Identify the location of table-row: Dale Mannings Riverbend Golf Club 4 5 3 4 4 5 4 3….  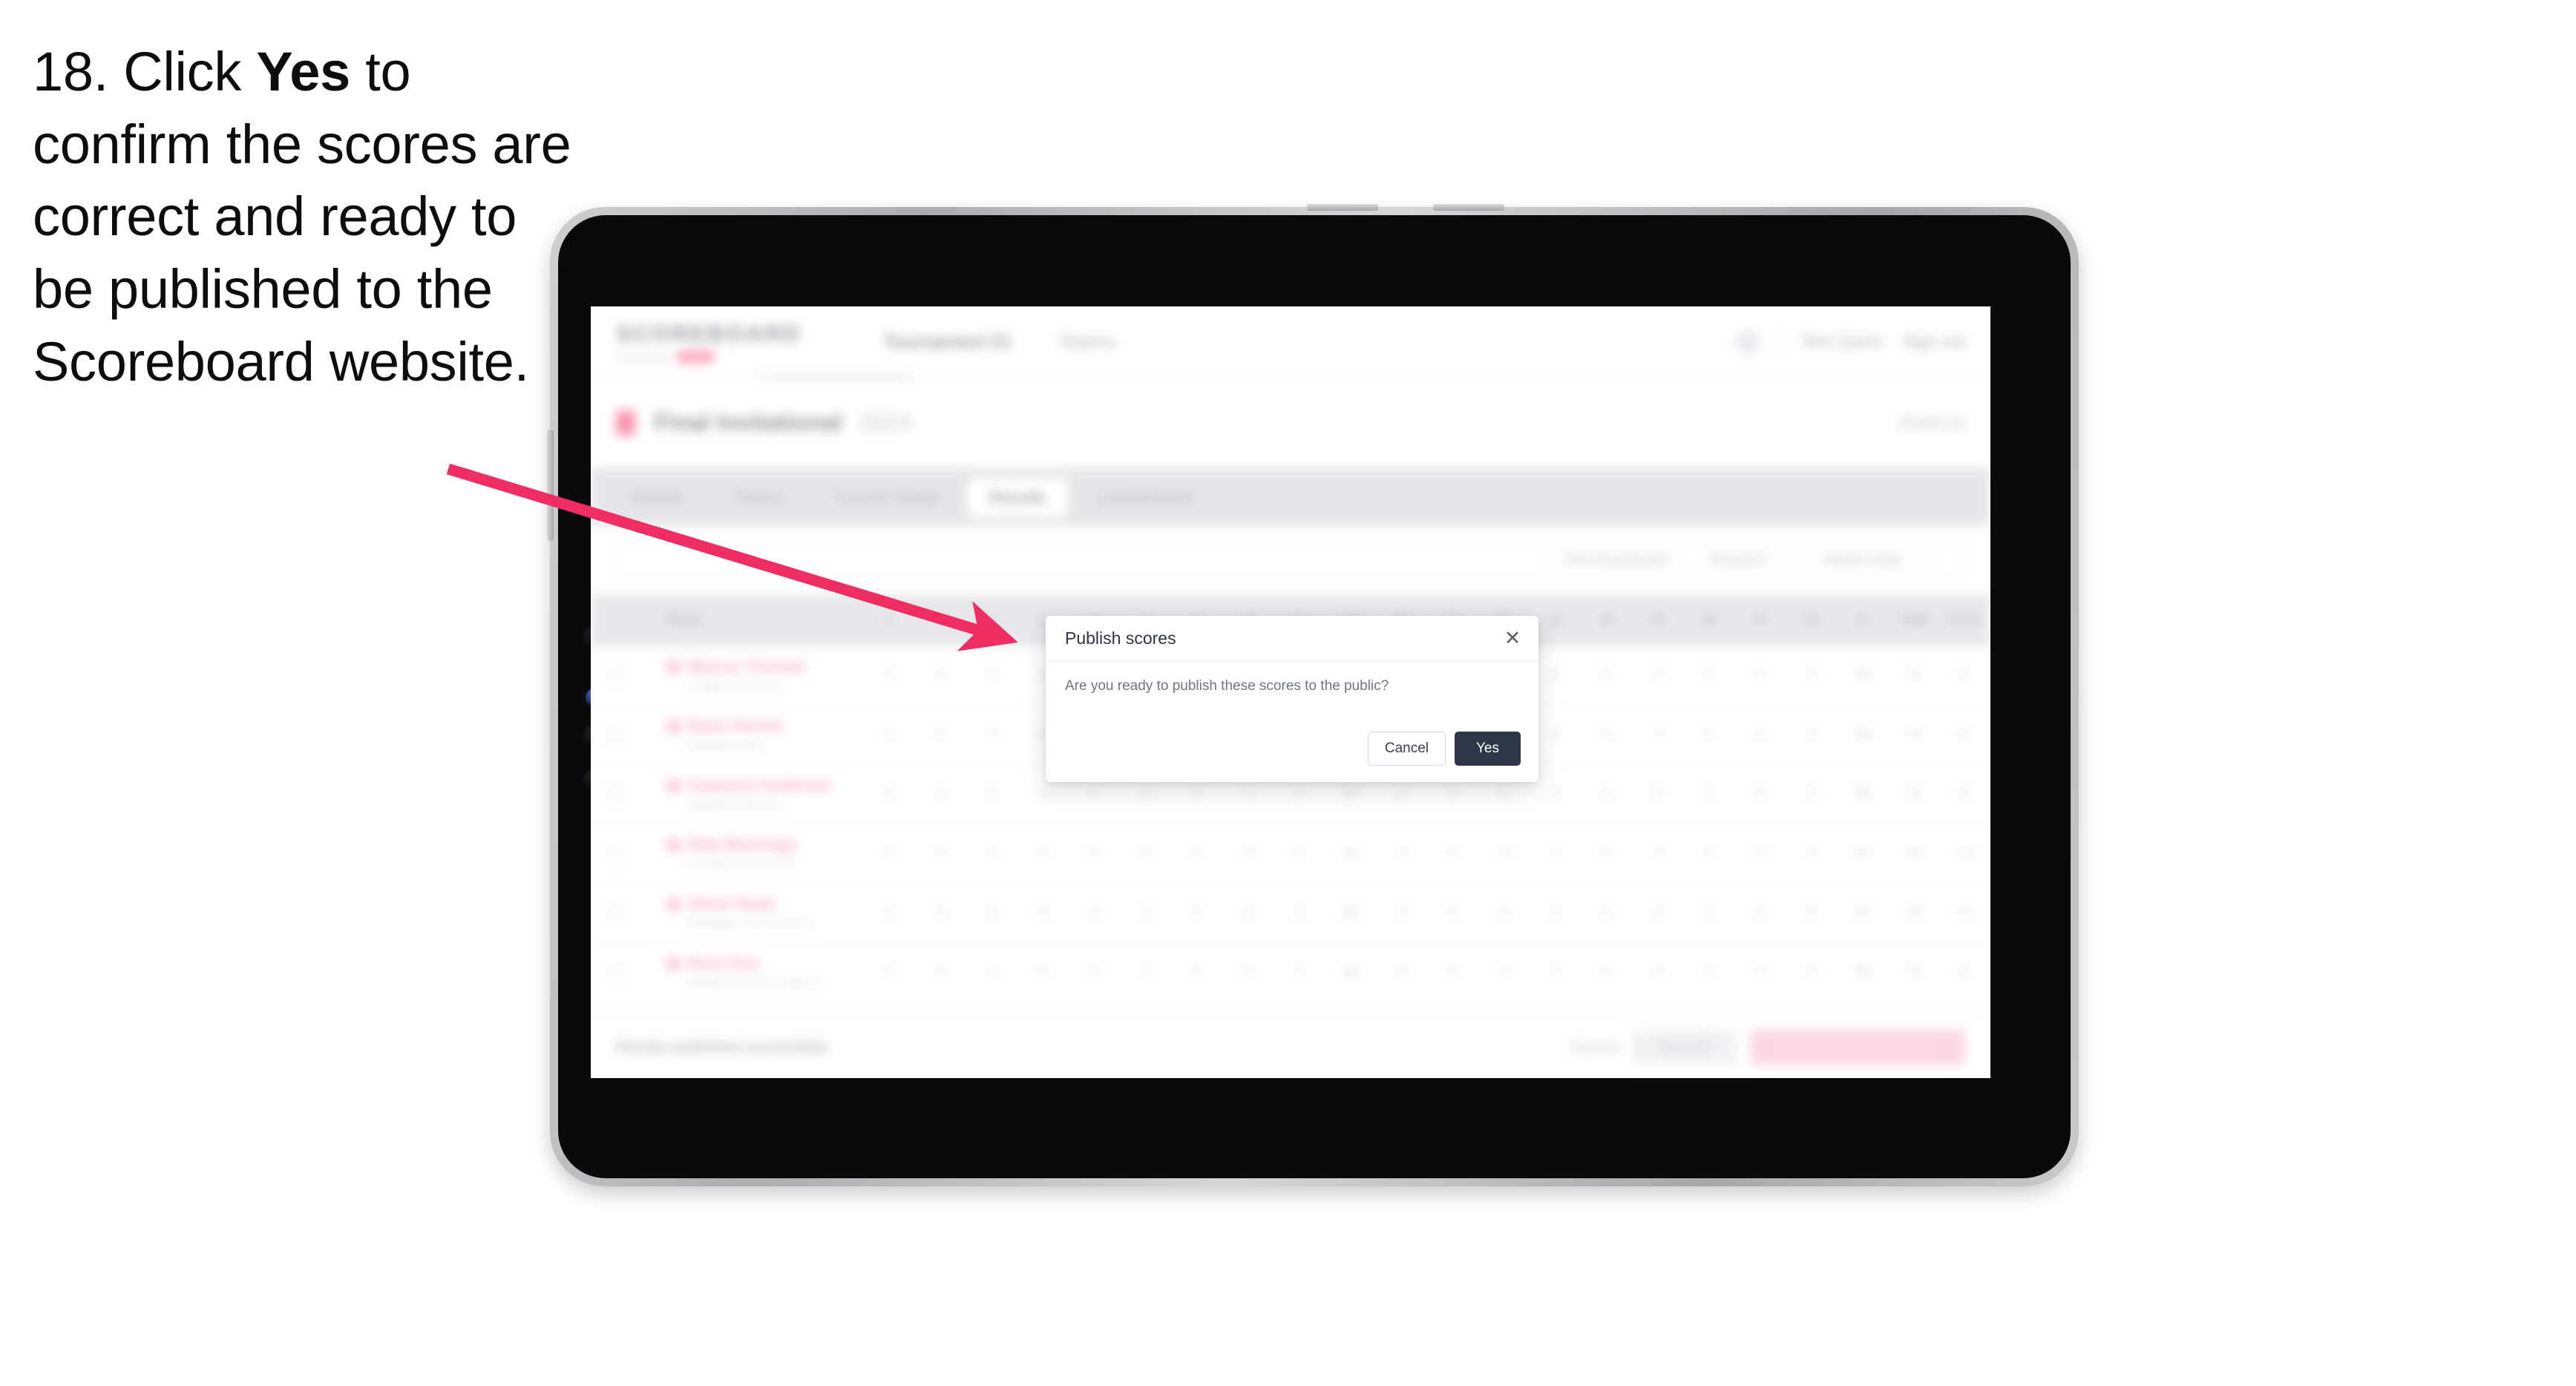
(1290, 854).